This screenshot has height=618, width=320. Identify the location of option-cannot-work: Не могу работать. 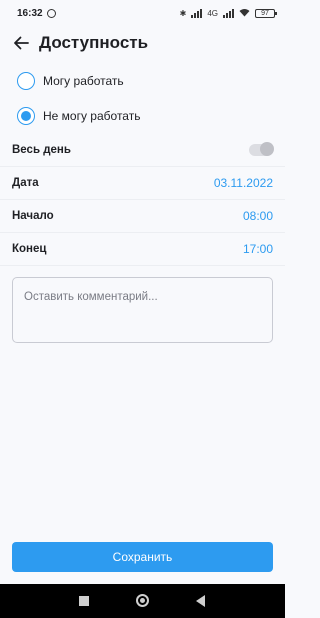
(78, 116).